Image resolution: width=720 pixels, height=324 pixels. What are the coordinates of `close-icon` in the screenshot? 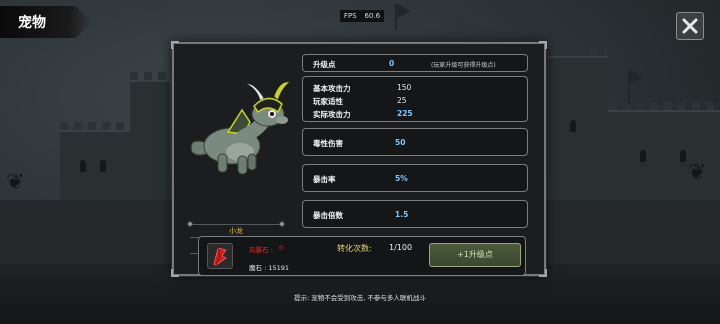 It's located at (690, 26).